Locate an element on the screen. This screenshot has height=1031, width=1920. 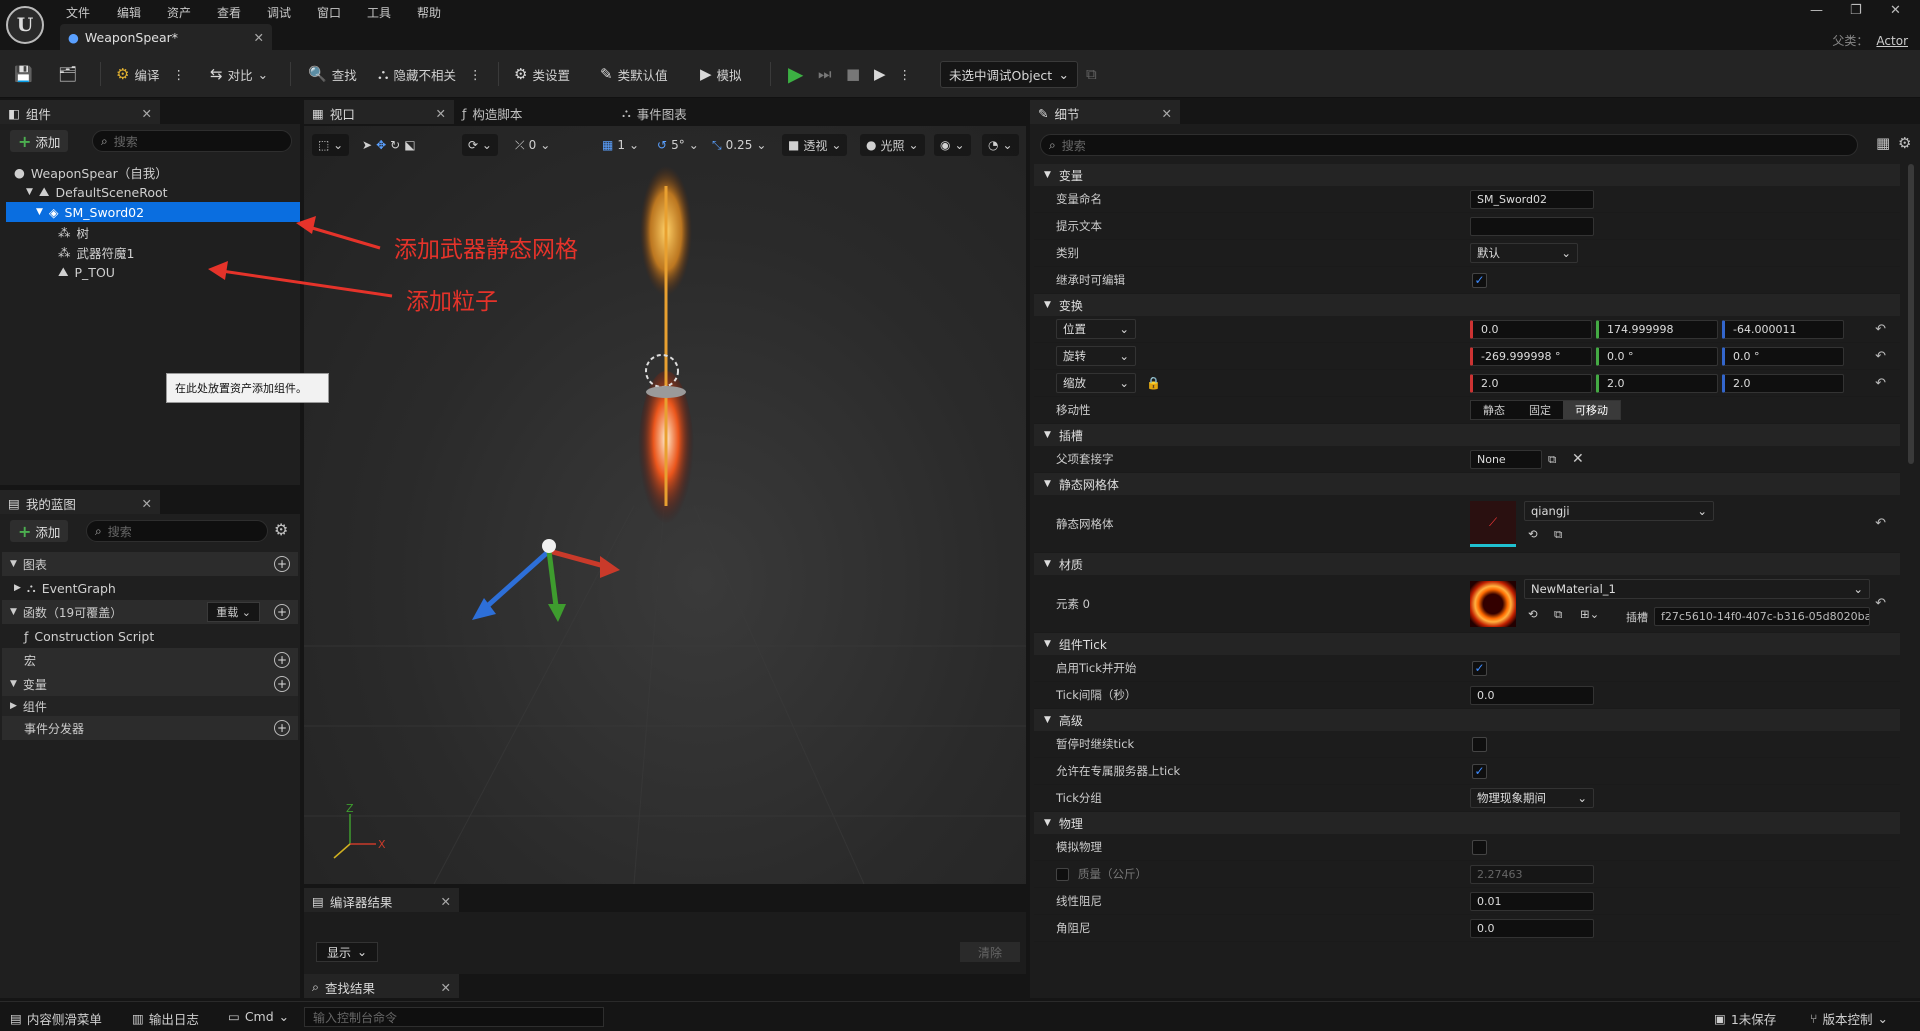
rotation-y: 0.0 ° is located at coordinates (1657, 356).